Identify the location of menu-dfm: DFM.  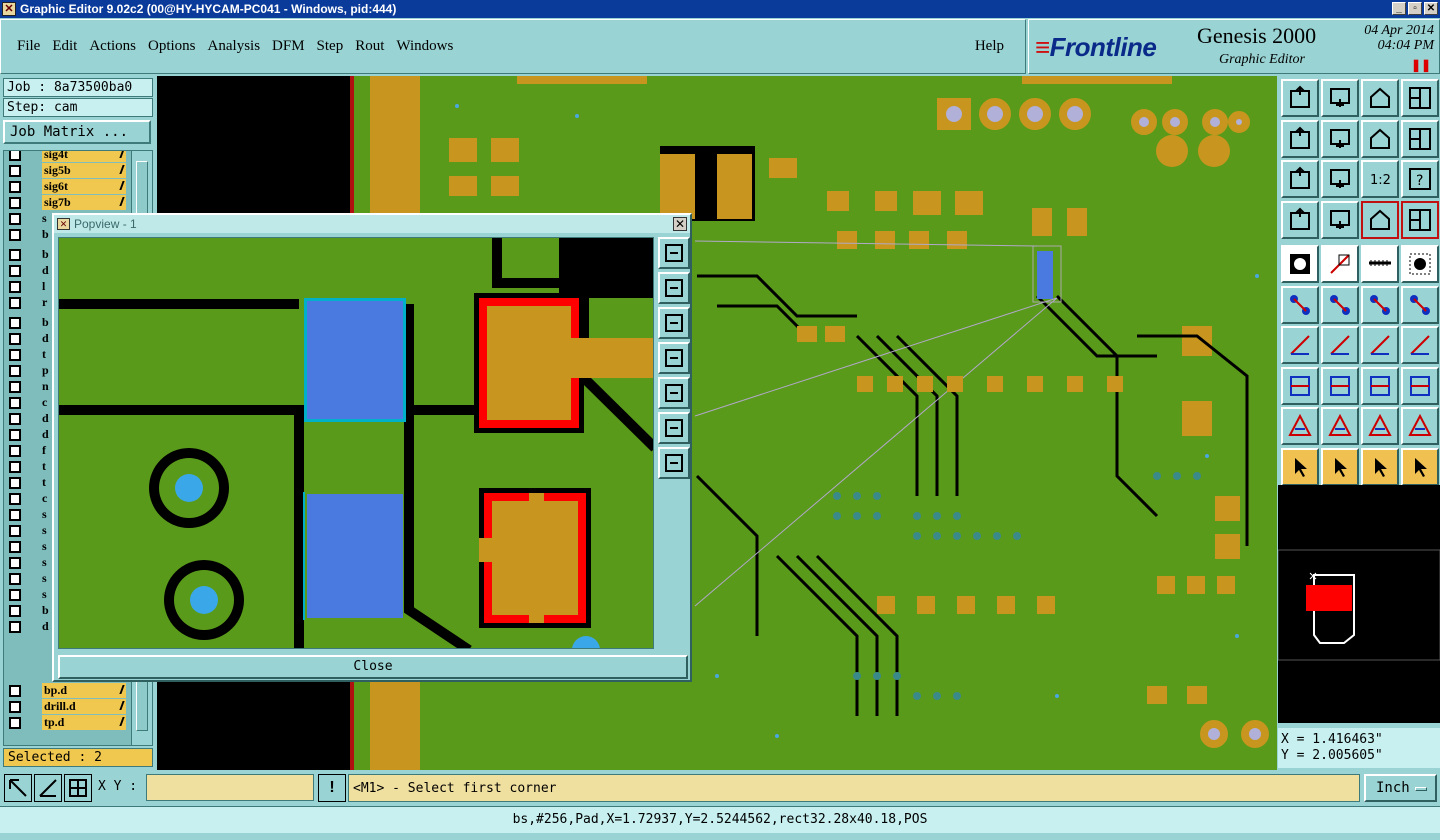
(288, 46).